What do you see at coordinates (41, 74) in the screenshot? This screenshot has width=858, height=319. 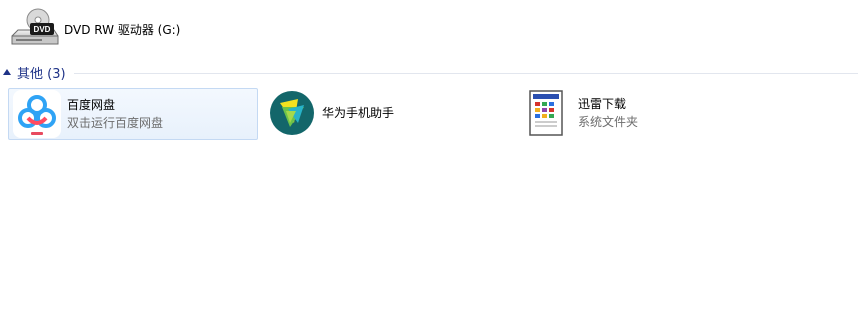 I see `group-title: 其他 (3)` at bounding box center [41, 74].